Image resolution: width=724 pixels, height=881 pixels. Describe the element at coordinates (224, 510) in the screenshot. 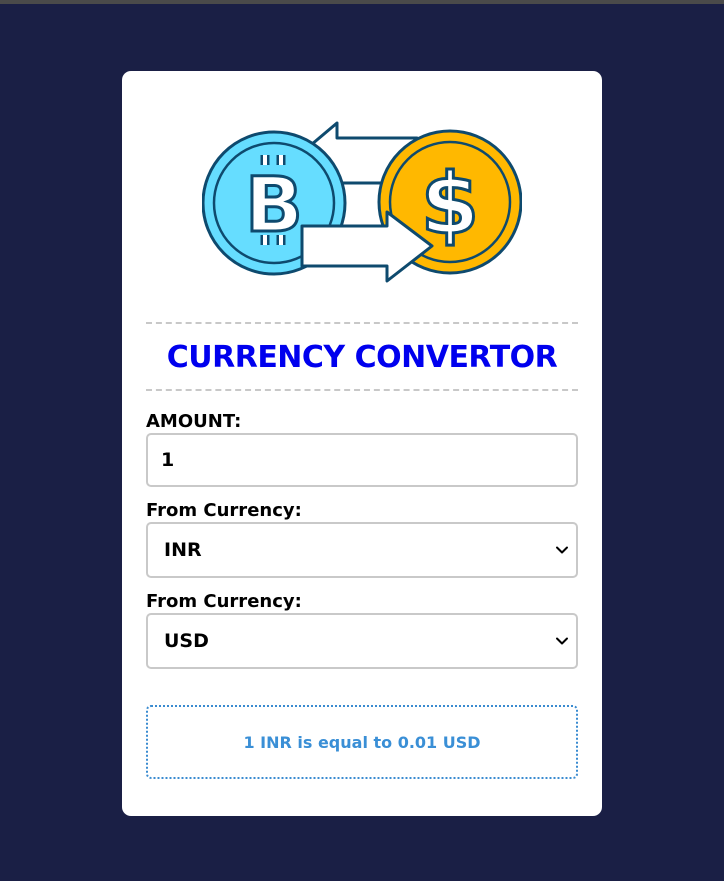

I see `from-currency-label: From Currency:` at that location.